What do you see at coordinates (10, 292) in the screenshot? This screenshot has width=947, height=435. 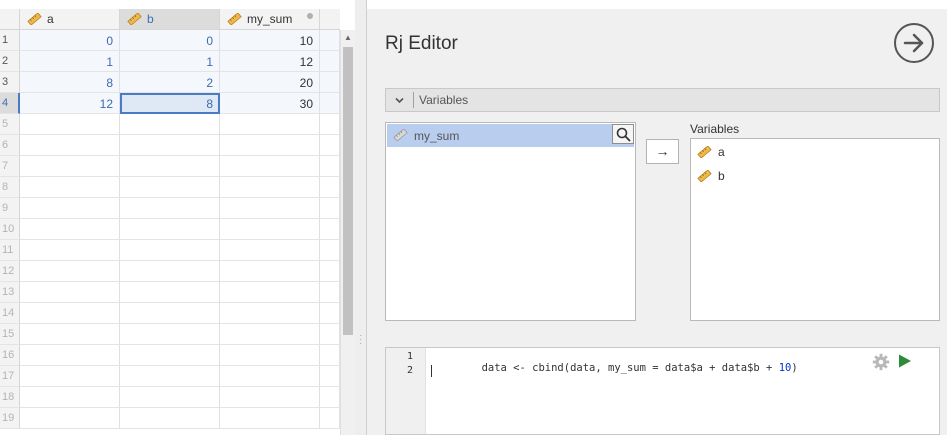 I see `row-number: 13` at bounding box center [10, 292].